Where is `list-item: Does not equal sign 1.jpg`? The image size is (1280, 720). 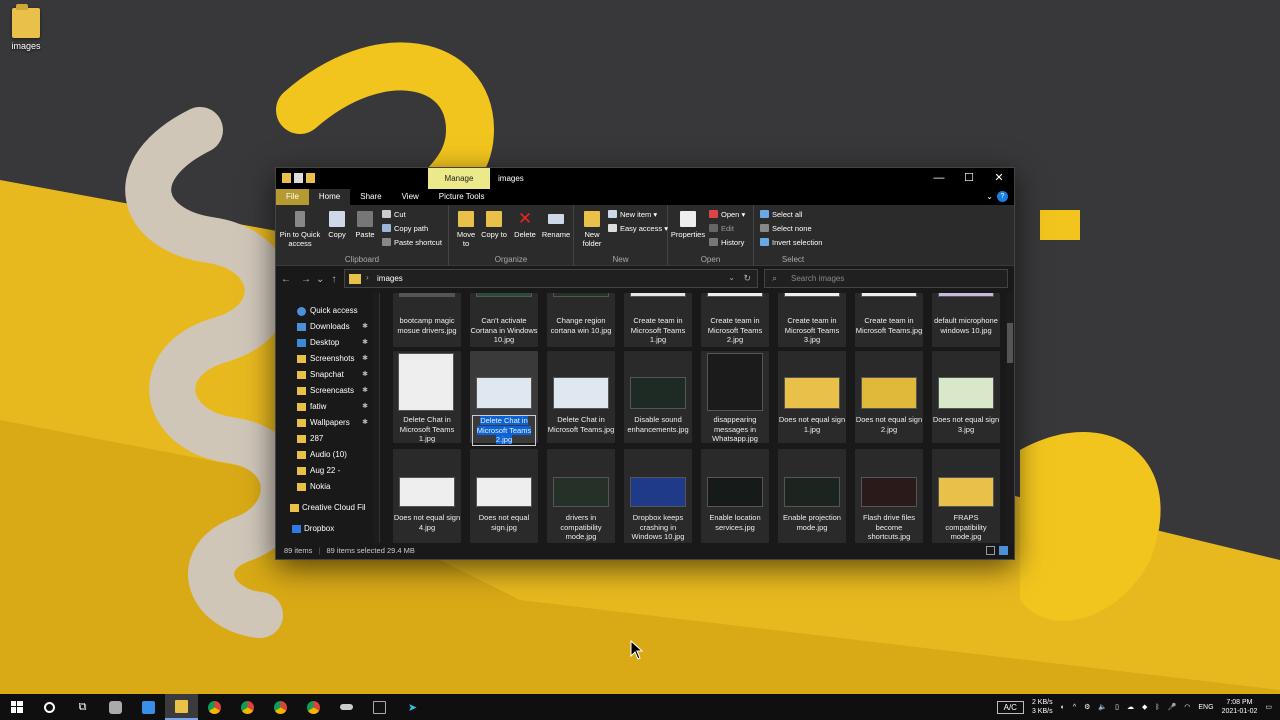
list-item: Does not equal sign 1.jpg is located at coordinates (812, 397).